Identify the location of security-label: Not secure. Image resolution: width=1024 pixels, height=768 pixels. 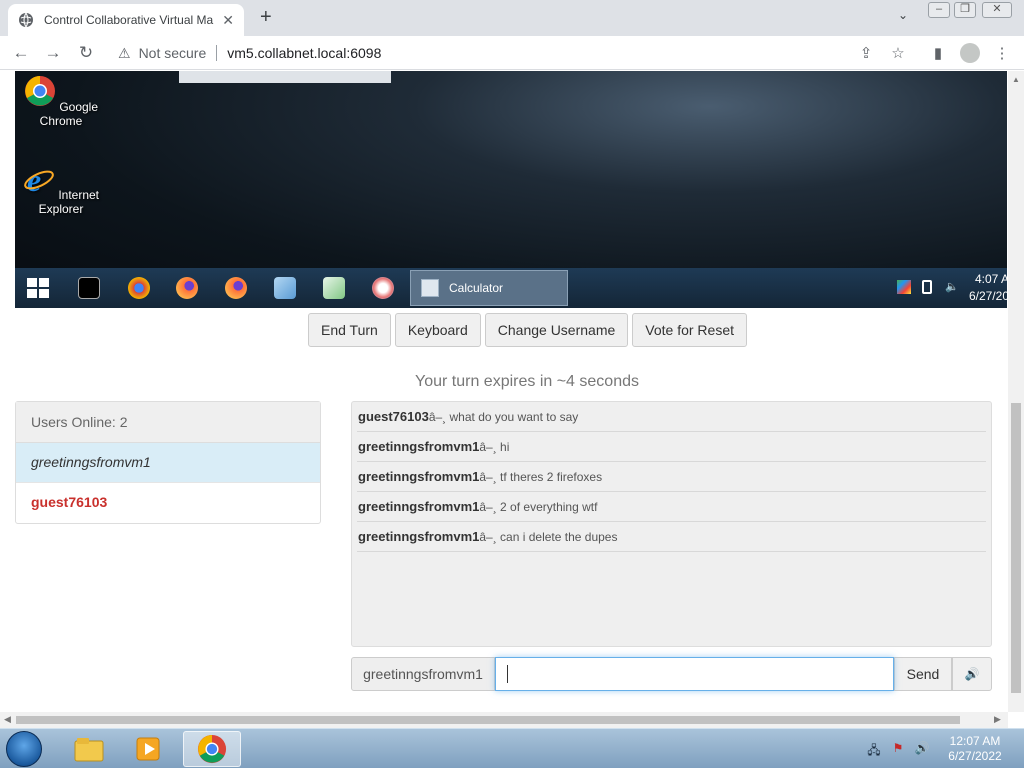
(173, 53).